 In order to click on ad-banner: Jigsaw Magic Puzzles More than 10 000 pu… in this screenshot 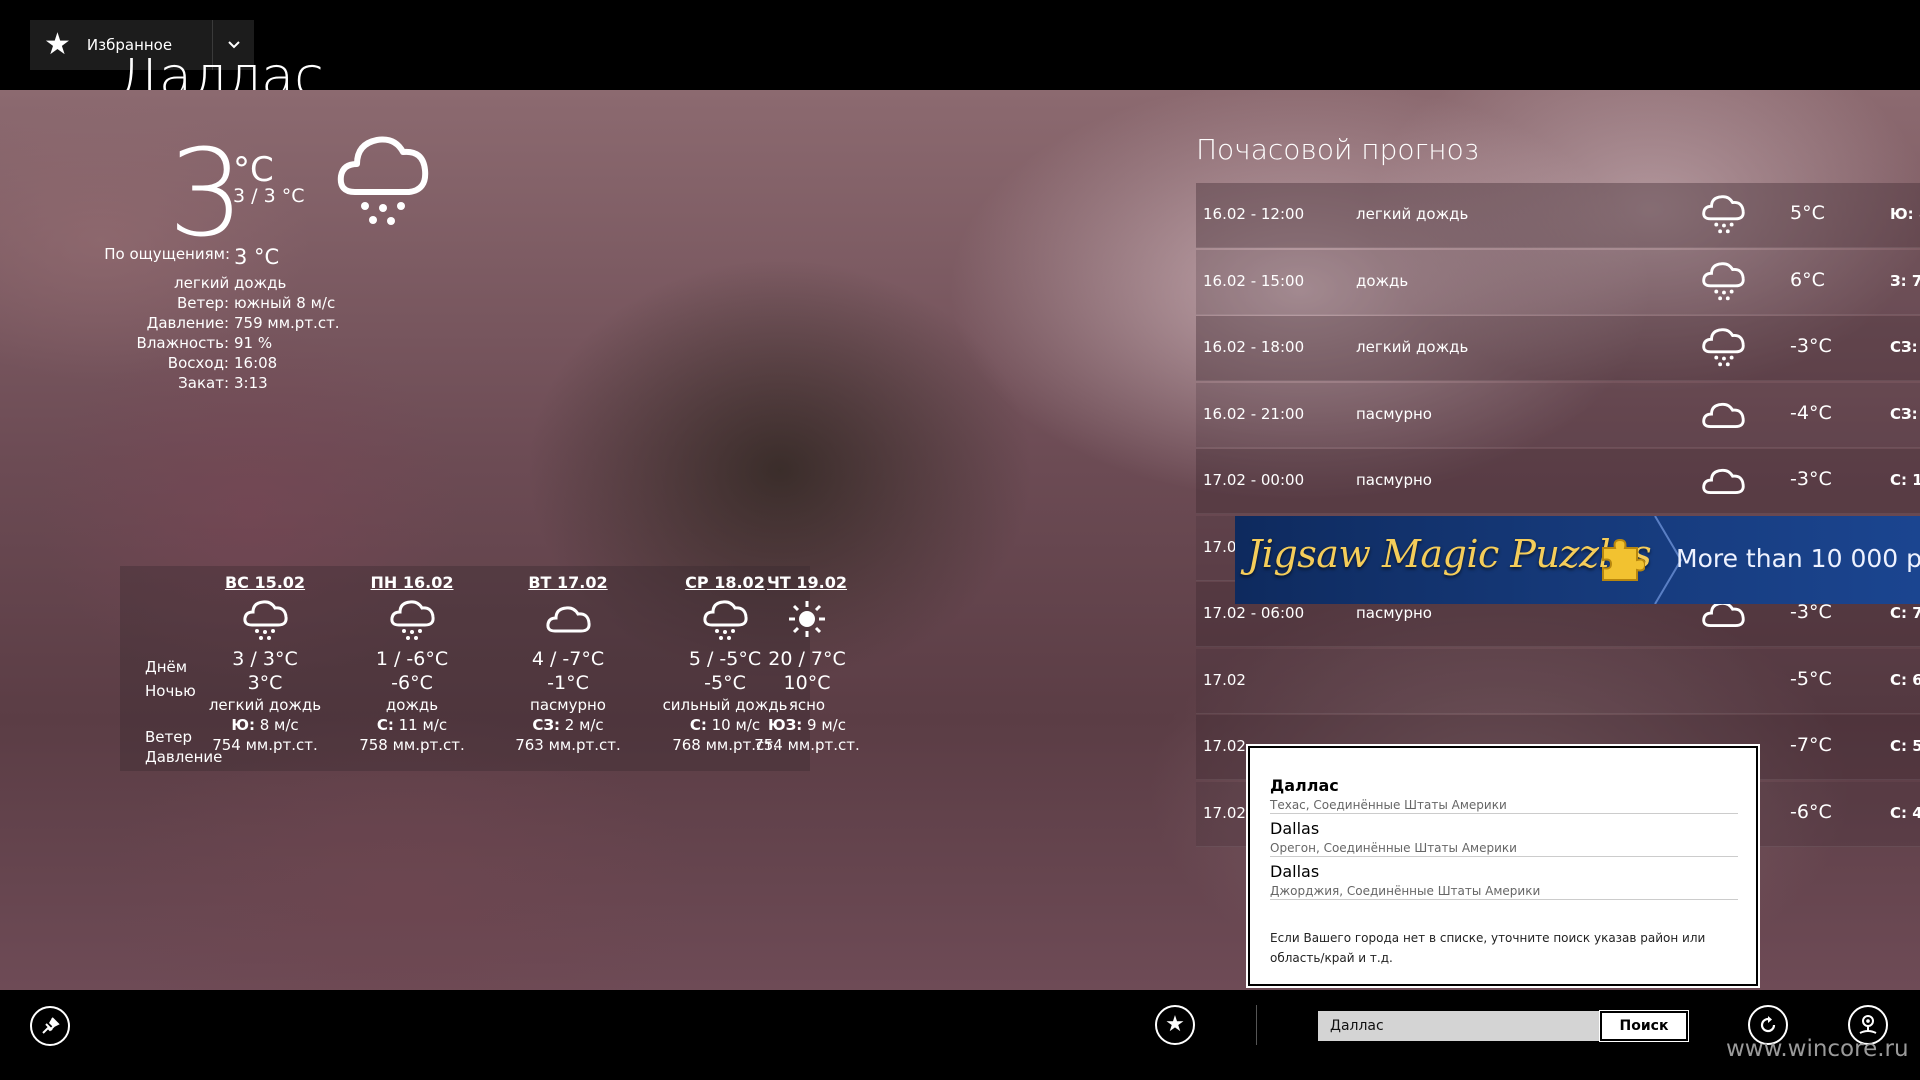, I will do `click(1577, 560)`.